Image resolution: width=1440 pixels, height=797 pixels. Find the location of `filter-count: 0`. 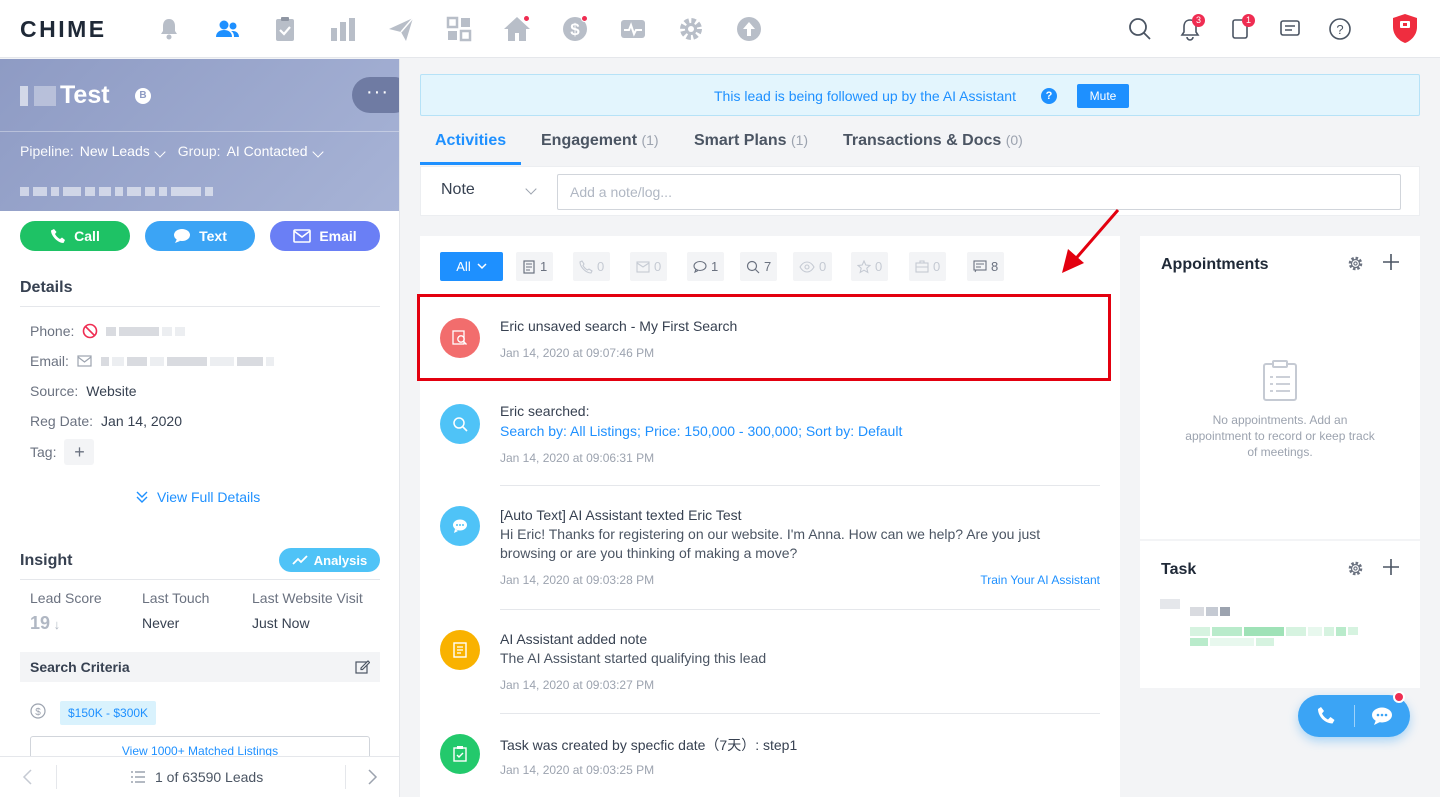

filter-count: 0 is located at coordinates (823, 266).